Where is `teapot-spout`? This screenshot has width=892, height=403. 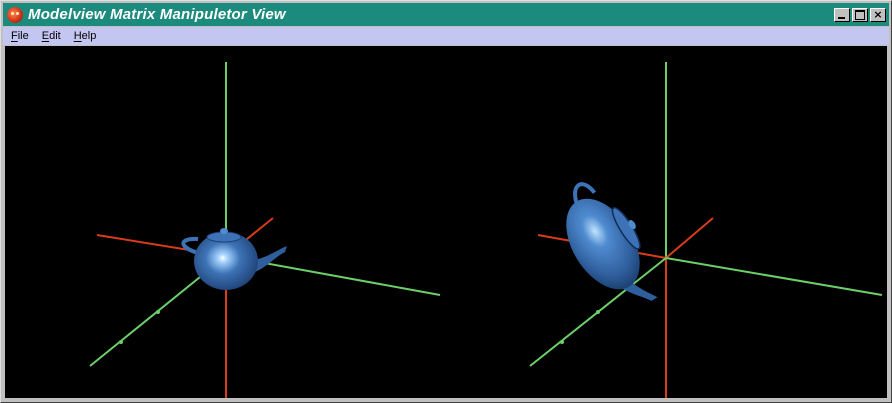 teapot-spout is located at coordinates (271, 259).